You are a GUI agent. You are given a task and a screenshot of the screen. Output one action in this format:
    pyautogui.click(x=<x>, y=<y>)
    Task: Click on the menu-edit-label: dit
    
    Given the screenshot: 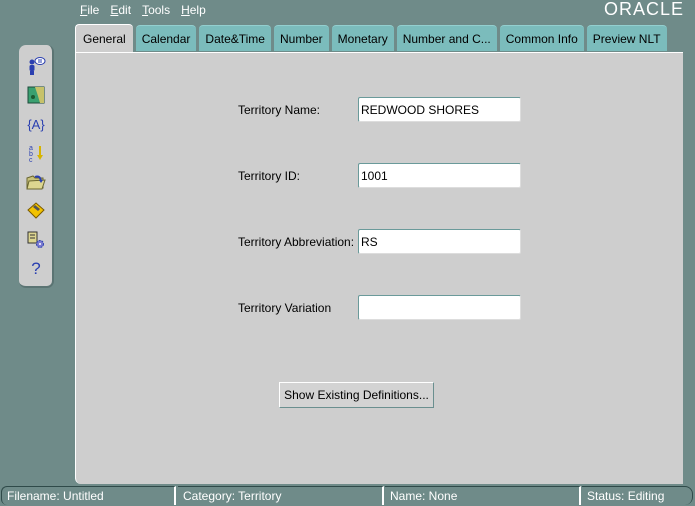 What is the action you would take?
    pyautogui.click(x=125, y=10)
    